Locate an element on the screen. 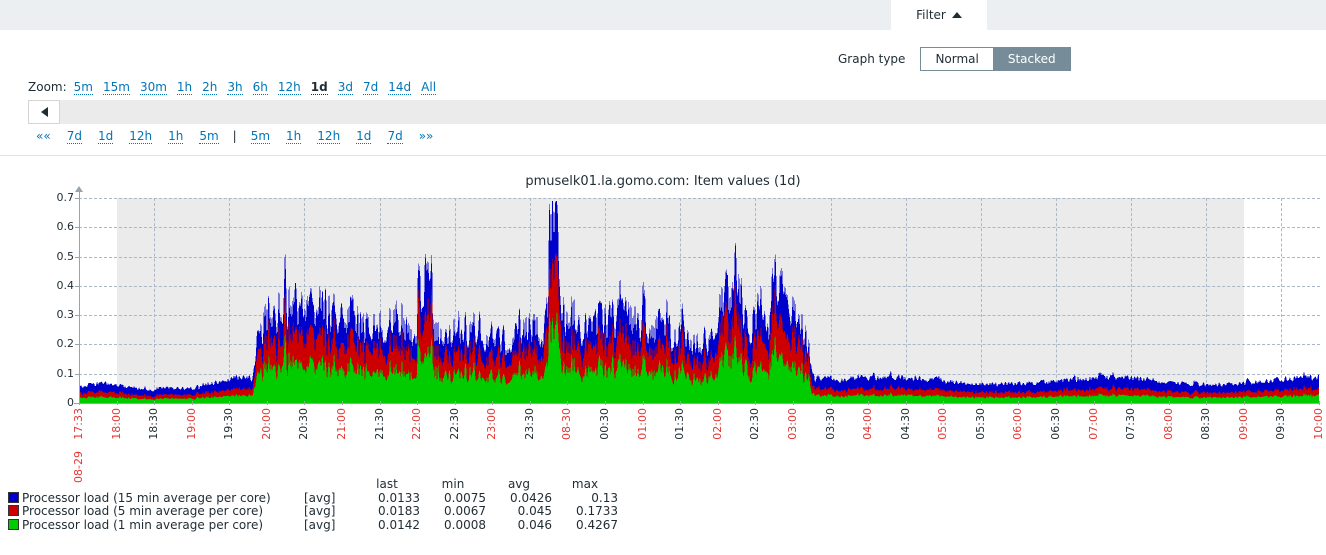 The image size is (1326, 555). x-axis-tick-label: 17:33 is located at coordinates (78, 424).